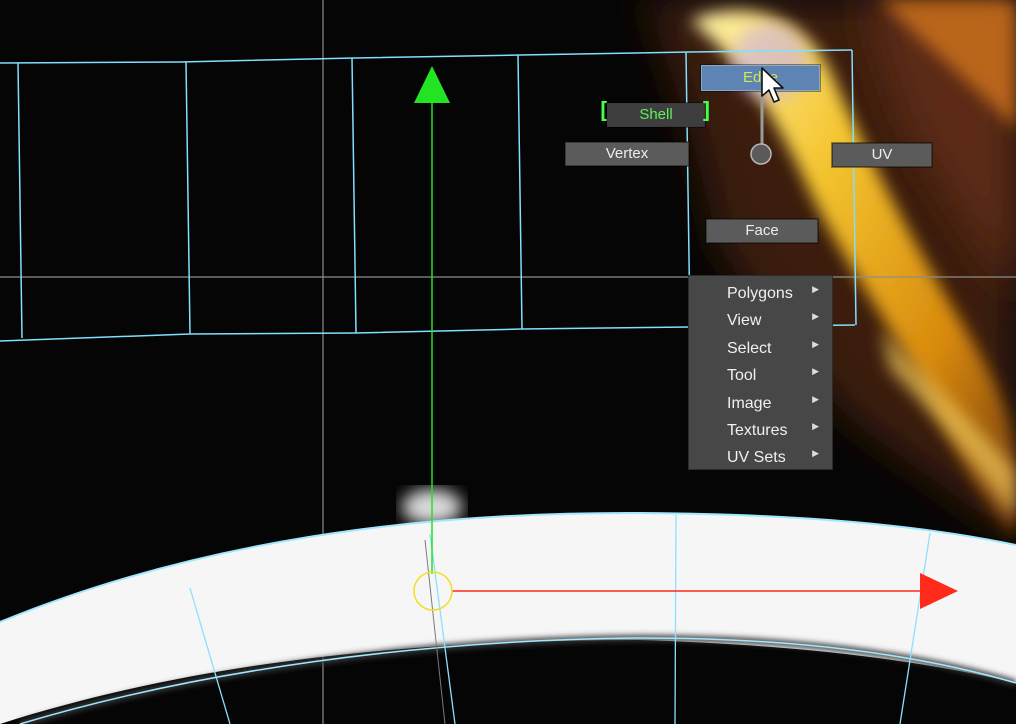  What do you see at coordinates (772, 85) in the screenshot?
I see `pointer-cursor-icon` at bounding box center [772, 85].